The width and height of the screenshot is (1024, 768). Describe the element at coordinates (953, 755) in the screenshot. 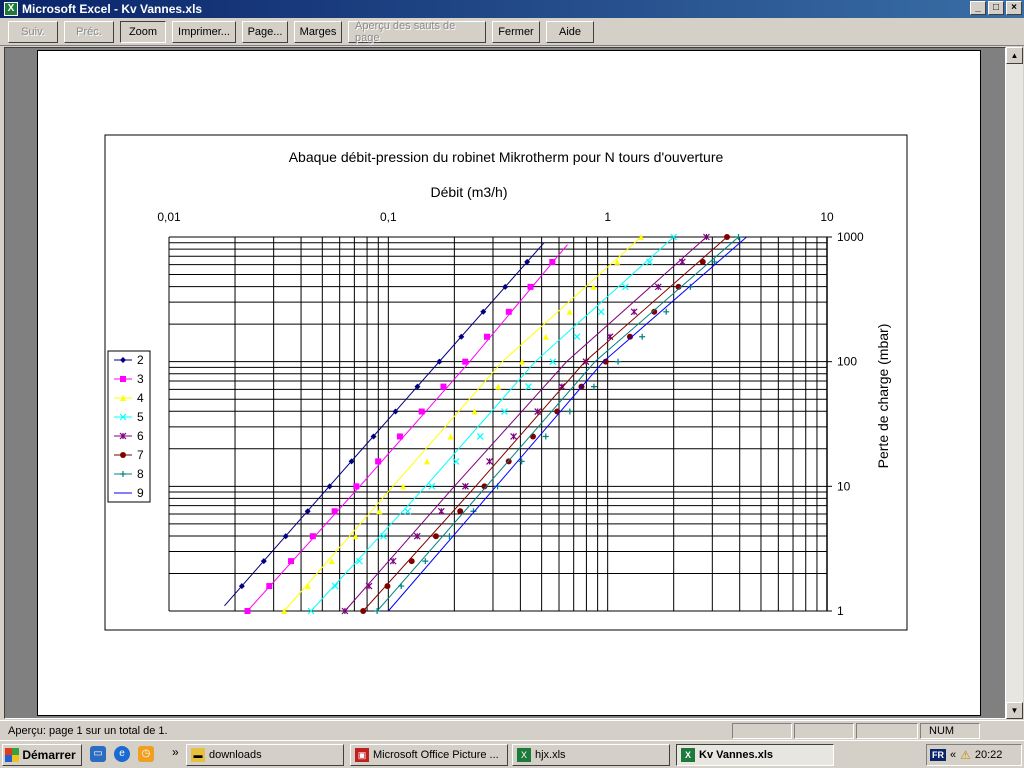

I see `tray-chevron: «` at that location.